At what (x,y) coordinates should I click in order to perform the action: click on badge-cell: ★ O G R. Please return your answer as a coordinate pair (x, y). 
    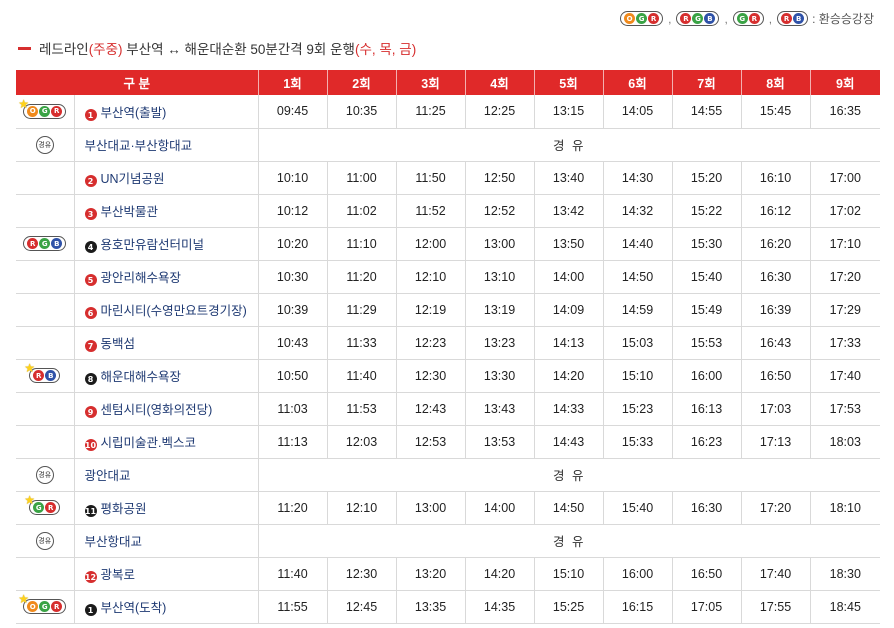
    Looking at the image, I should click on (45, 607).